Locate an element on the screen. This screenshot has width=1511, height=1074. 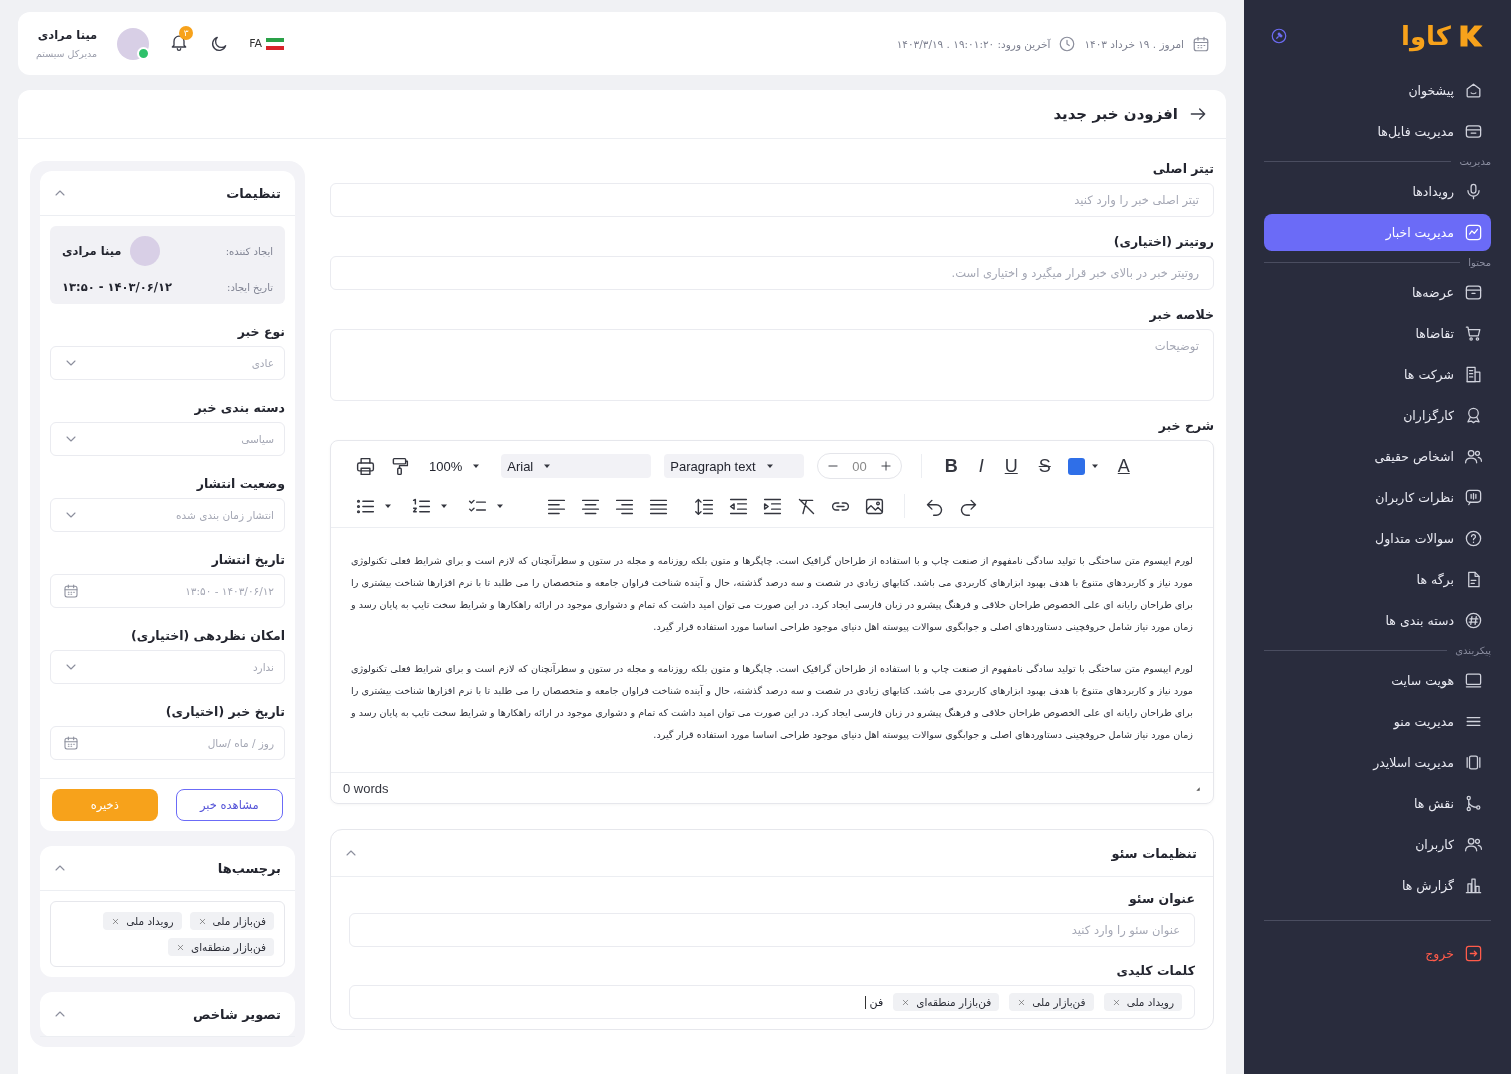
language-button: FA is located at coordinates (267, 43).